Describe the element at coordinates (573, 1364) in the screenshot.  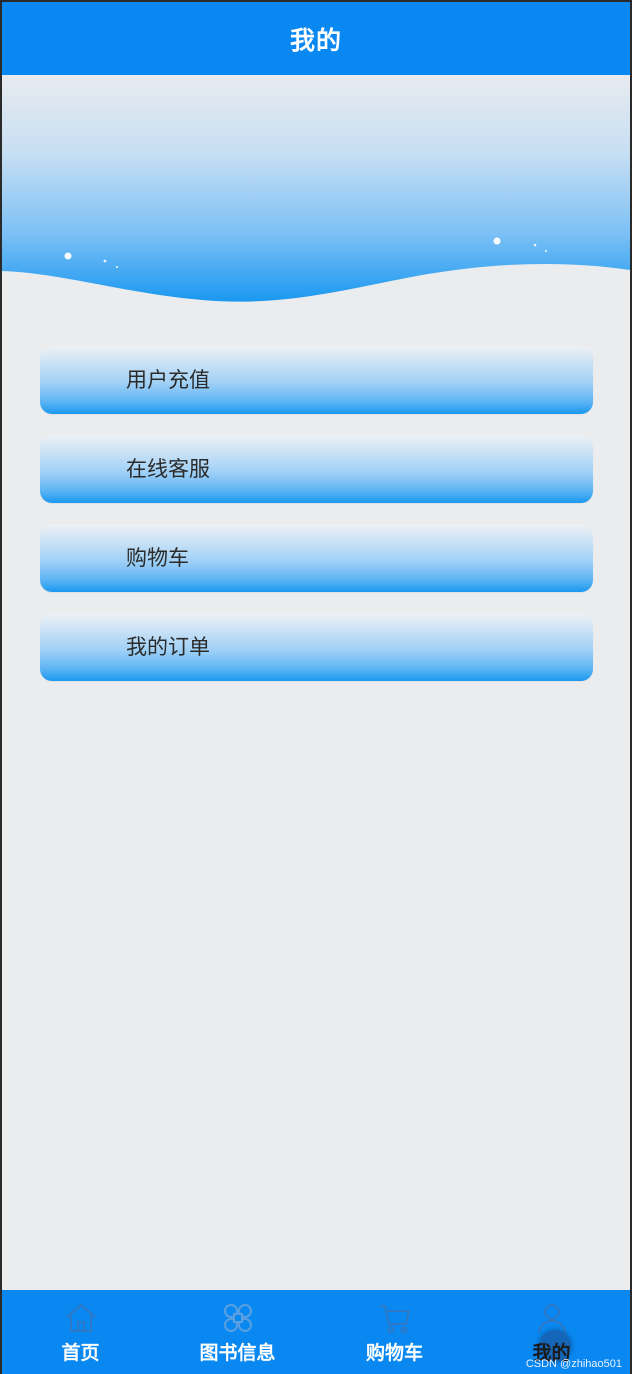
I see `watermark: CSDN @zhihao501` at that location.